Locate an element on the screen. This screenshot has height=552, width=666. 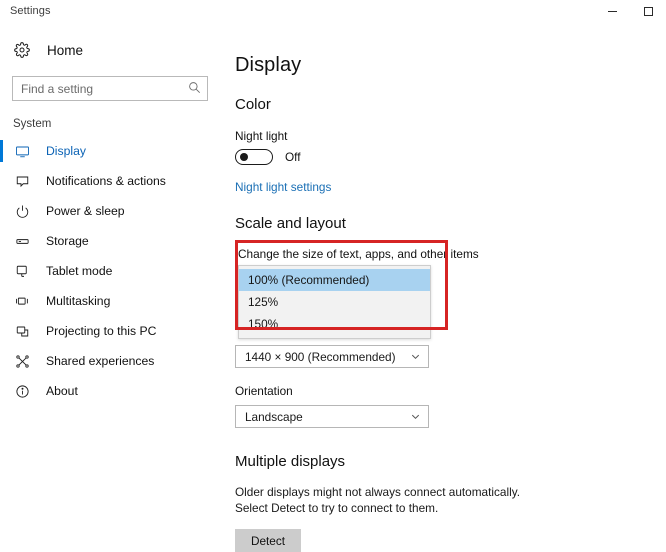
scale-dropdown-list: 100% (Recommended) 125% 150% is located at coordinates (334, 302).